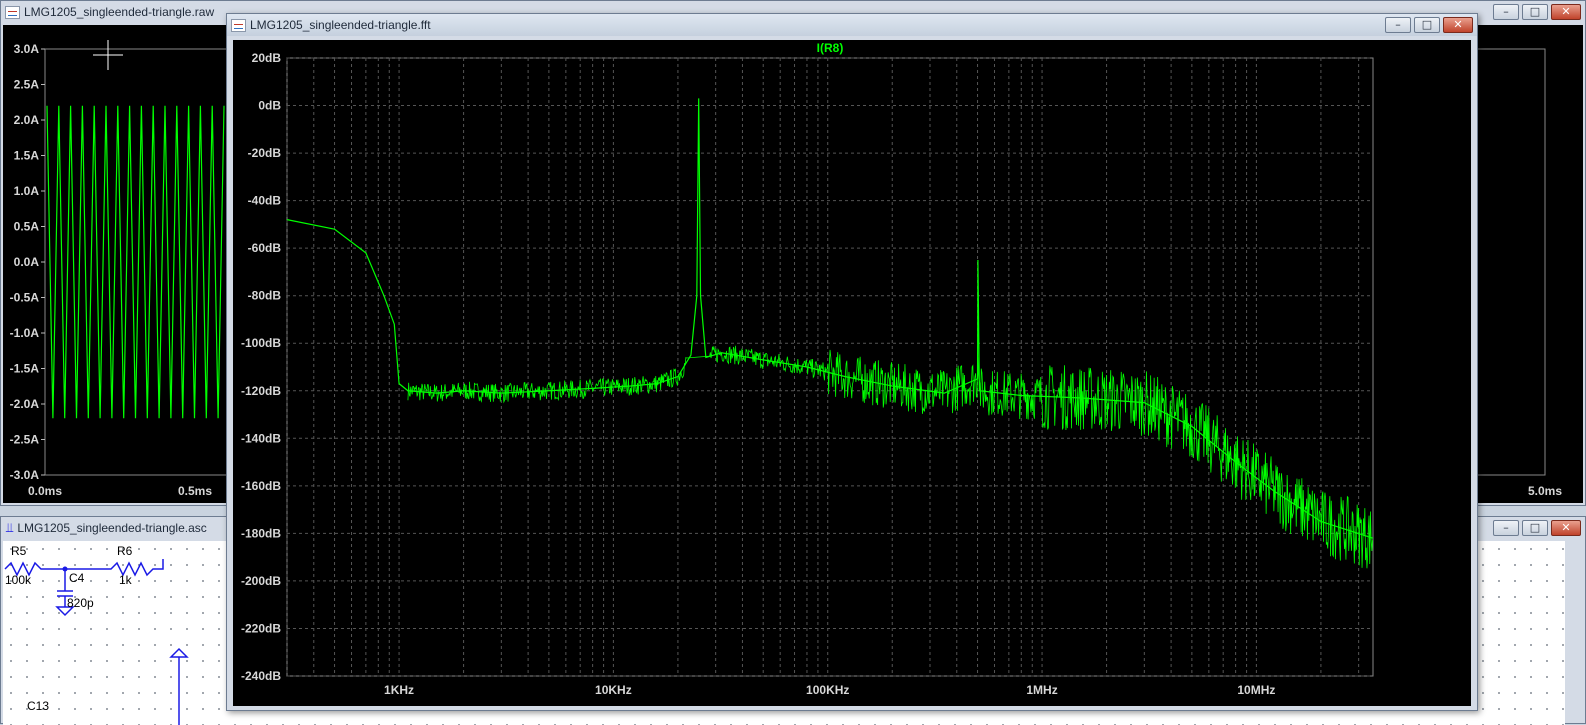 The height and width of the screenshot is (725, 1586). I want to click on restore-button: □, so click(1535, 12).